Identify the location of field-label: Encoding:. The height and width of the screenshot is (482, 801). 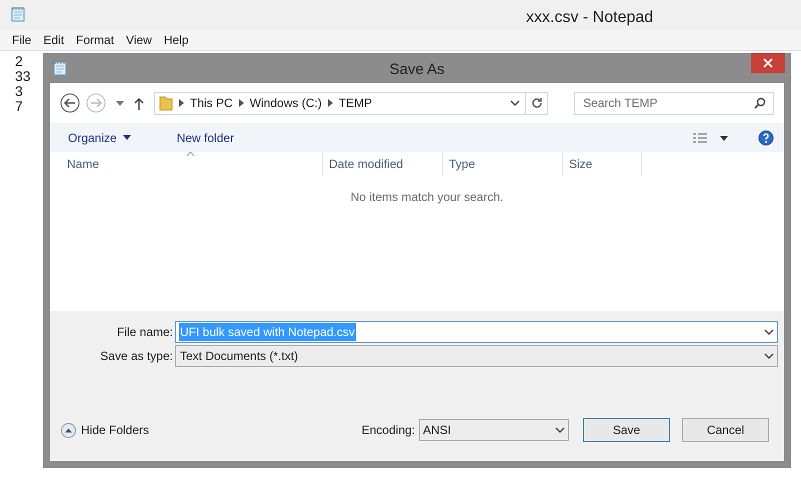
(388, 430).